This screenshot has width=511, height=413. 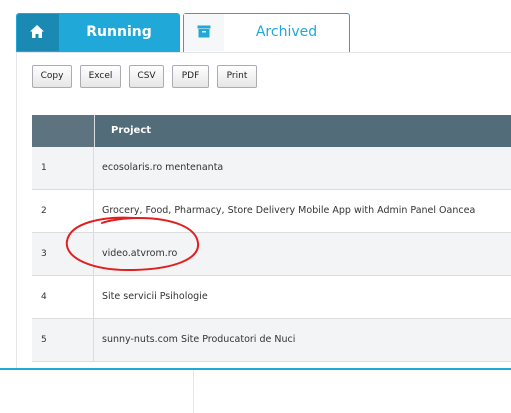 I want to click on pdf-button: PDF, so click(x=190, y=76).